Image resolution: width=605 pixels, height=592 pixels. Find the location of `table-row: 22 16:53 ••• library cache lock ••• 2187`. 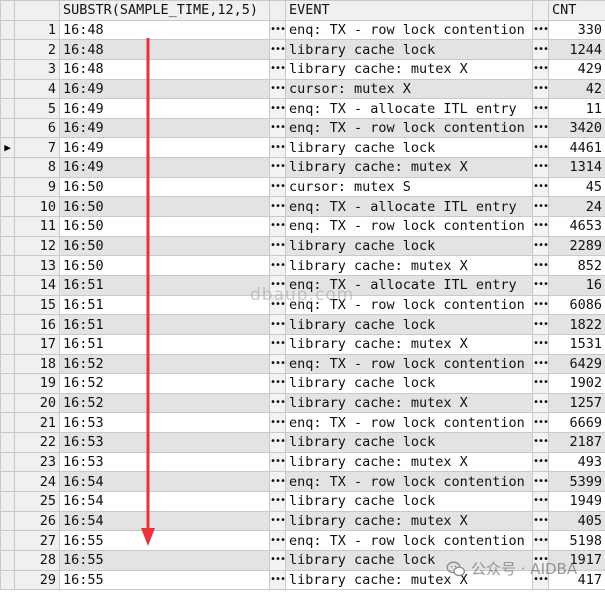

table-row: 22 16:53 ••• library cache lock ••• 2187 is located at coordinates (302, 442).